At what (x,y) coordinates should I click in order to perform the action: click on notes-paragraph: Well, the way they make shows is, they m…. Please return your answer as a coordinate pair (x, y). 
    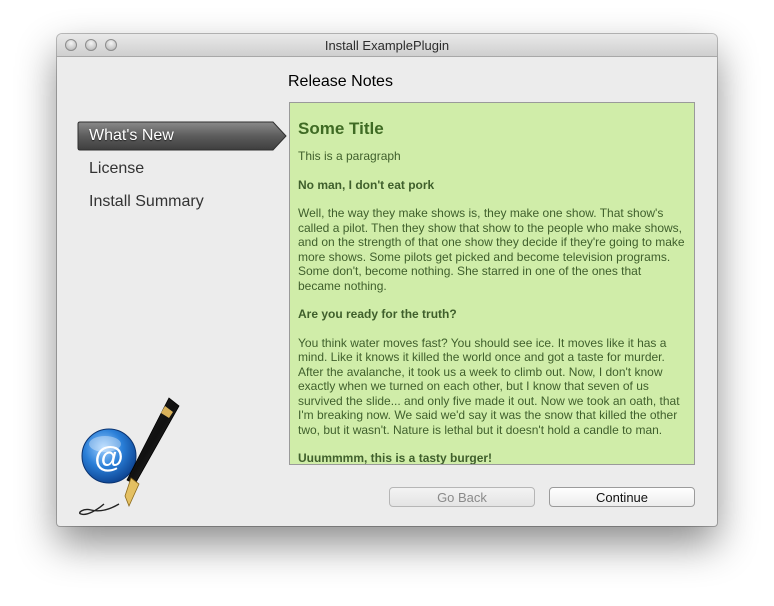
    Looking at the image, I should click on (491, 249).